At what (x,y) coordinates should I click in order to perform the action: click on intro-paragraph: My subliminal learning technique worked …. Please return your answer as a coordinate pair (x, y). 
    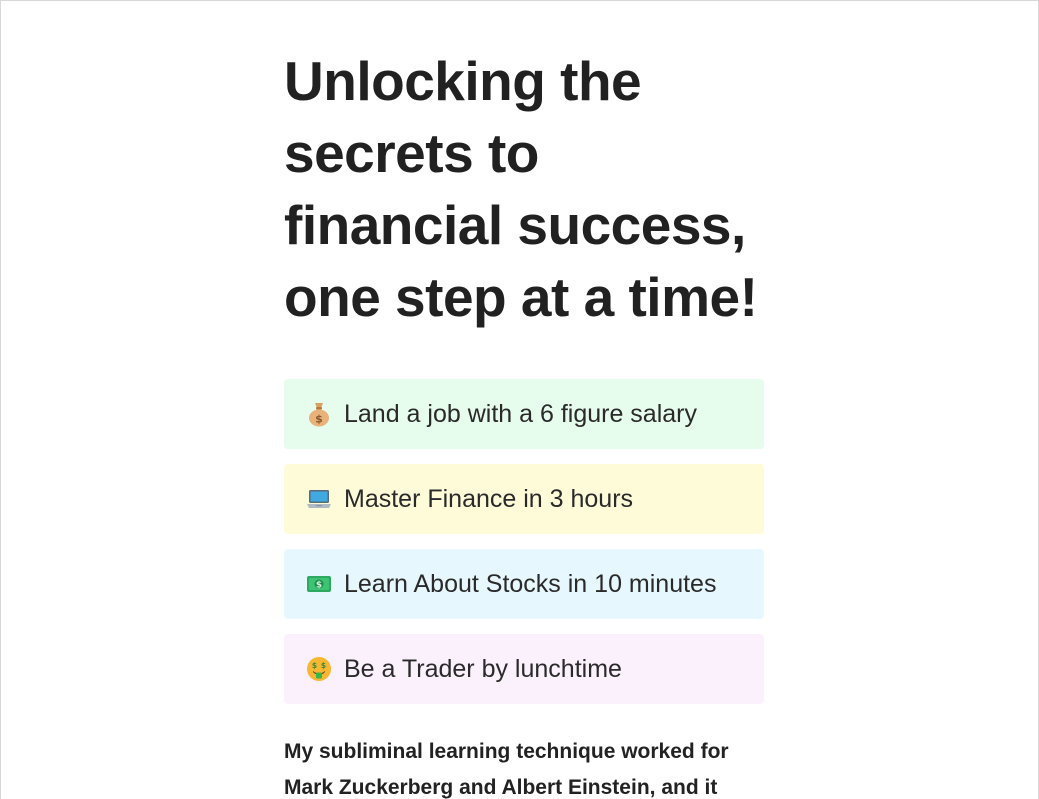
    Looking at the image, I should click on (506, 769).